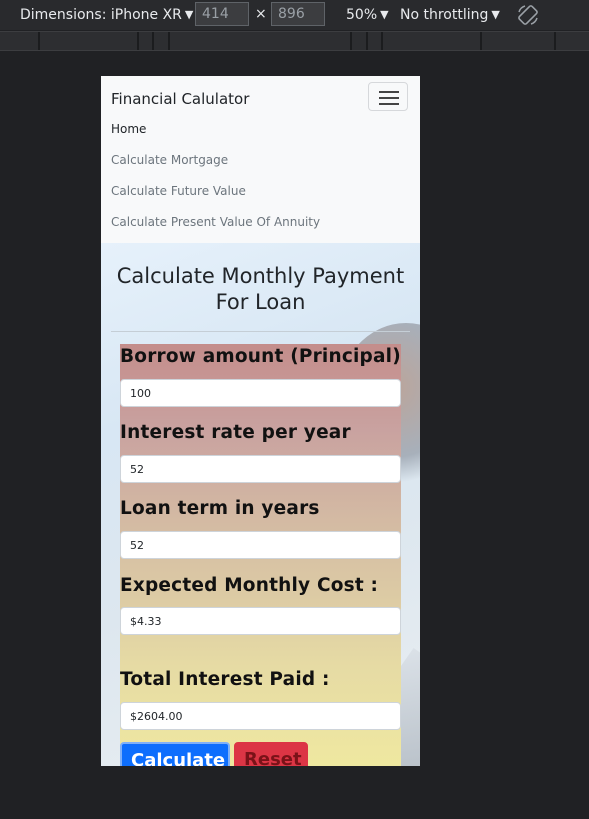  Describe the element at coordinates (169, 160) in the screenshot. I see `nav-link-mortgage: Calculate Mortgage` at that location.